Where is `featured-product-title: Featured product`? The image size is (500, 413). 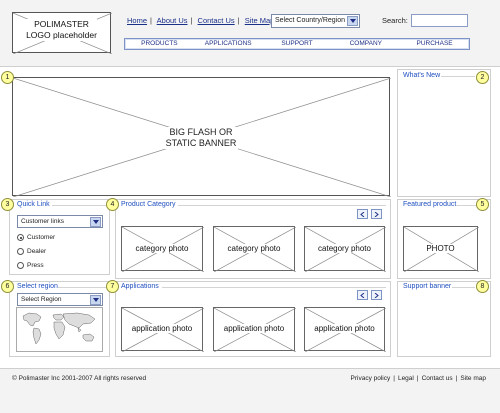
featured-product-title: Featured product is located at coordinates (430, 204).